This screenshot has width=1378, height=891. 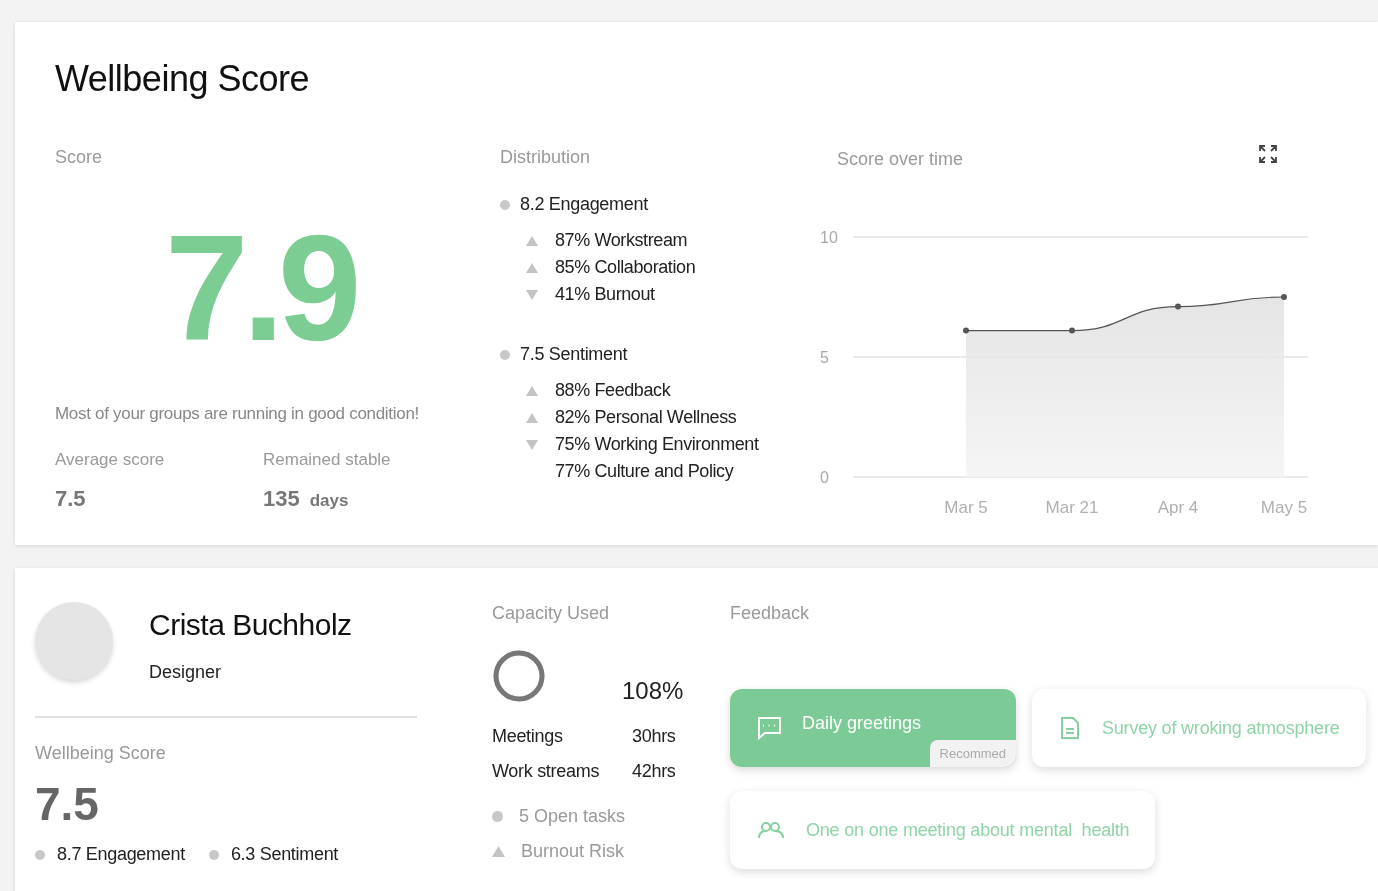 What do you see at coordinates (1268, 154) in the screenshot?
I see `expand-icon` at bounding box center [1268, 154].